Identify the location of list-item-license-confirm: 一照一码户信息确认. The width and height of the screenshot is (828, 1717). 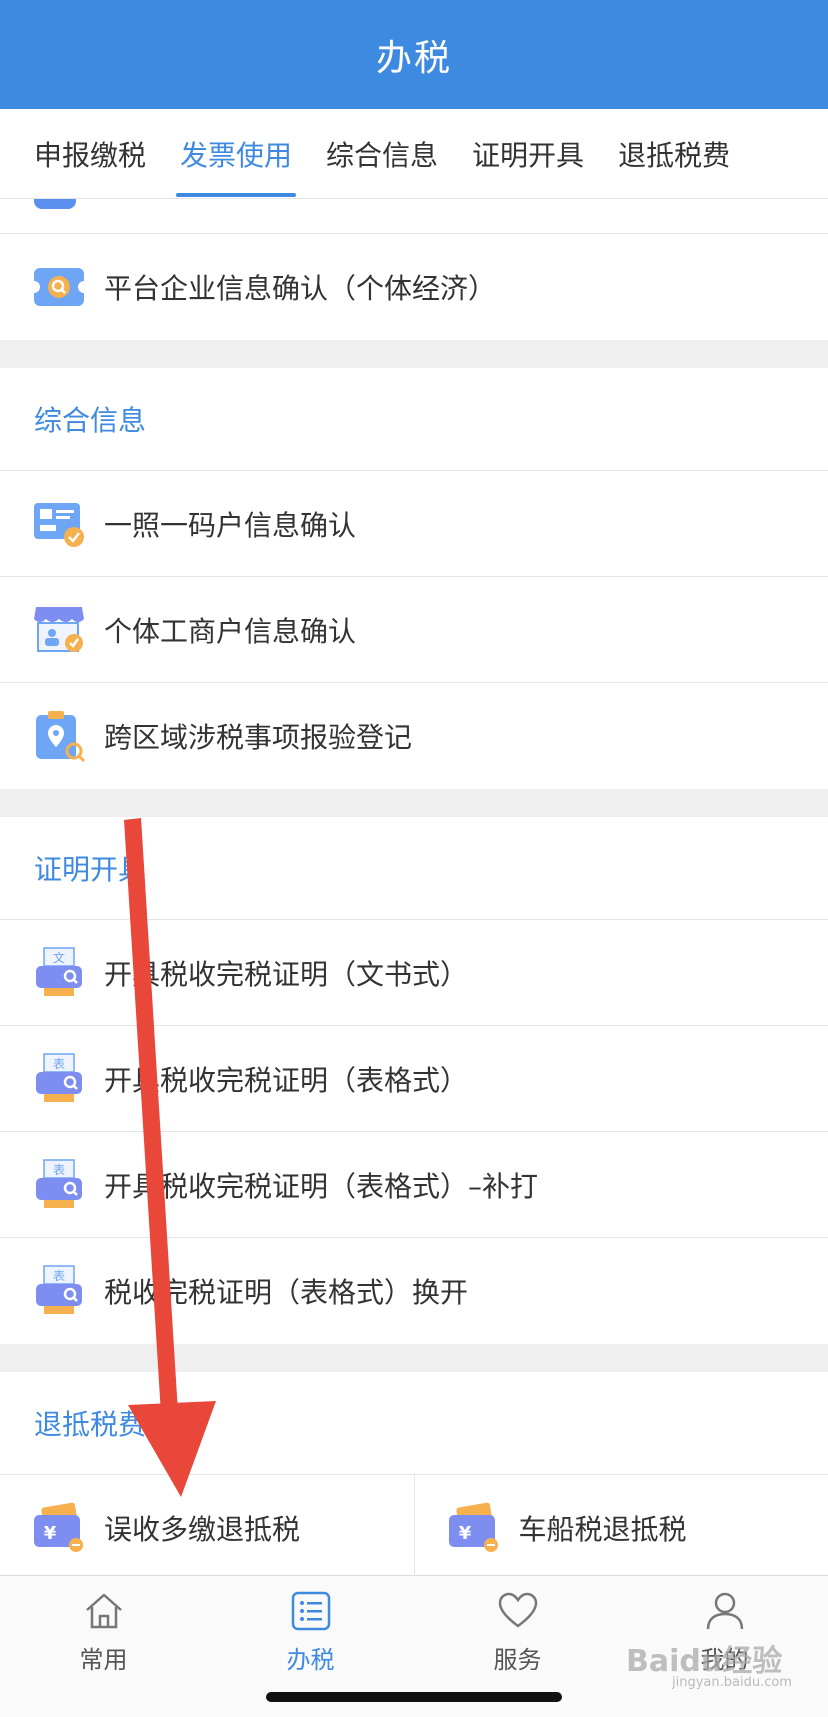
(414, 524).